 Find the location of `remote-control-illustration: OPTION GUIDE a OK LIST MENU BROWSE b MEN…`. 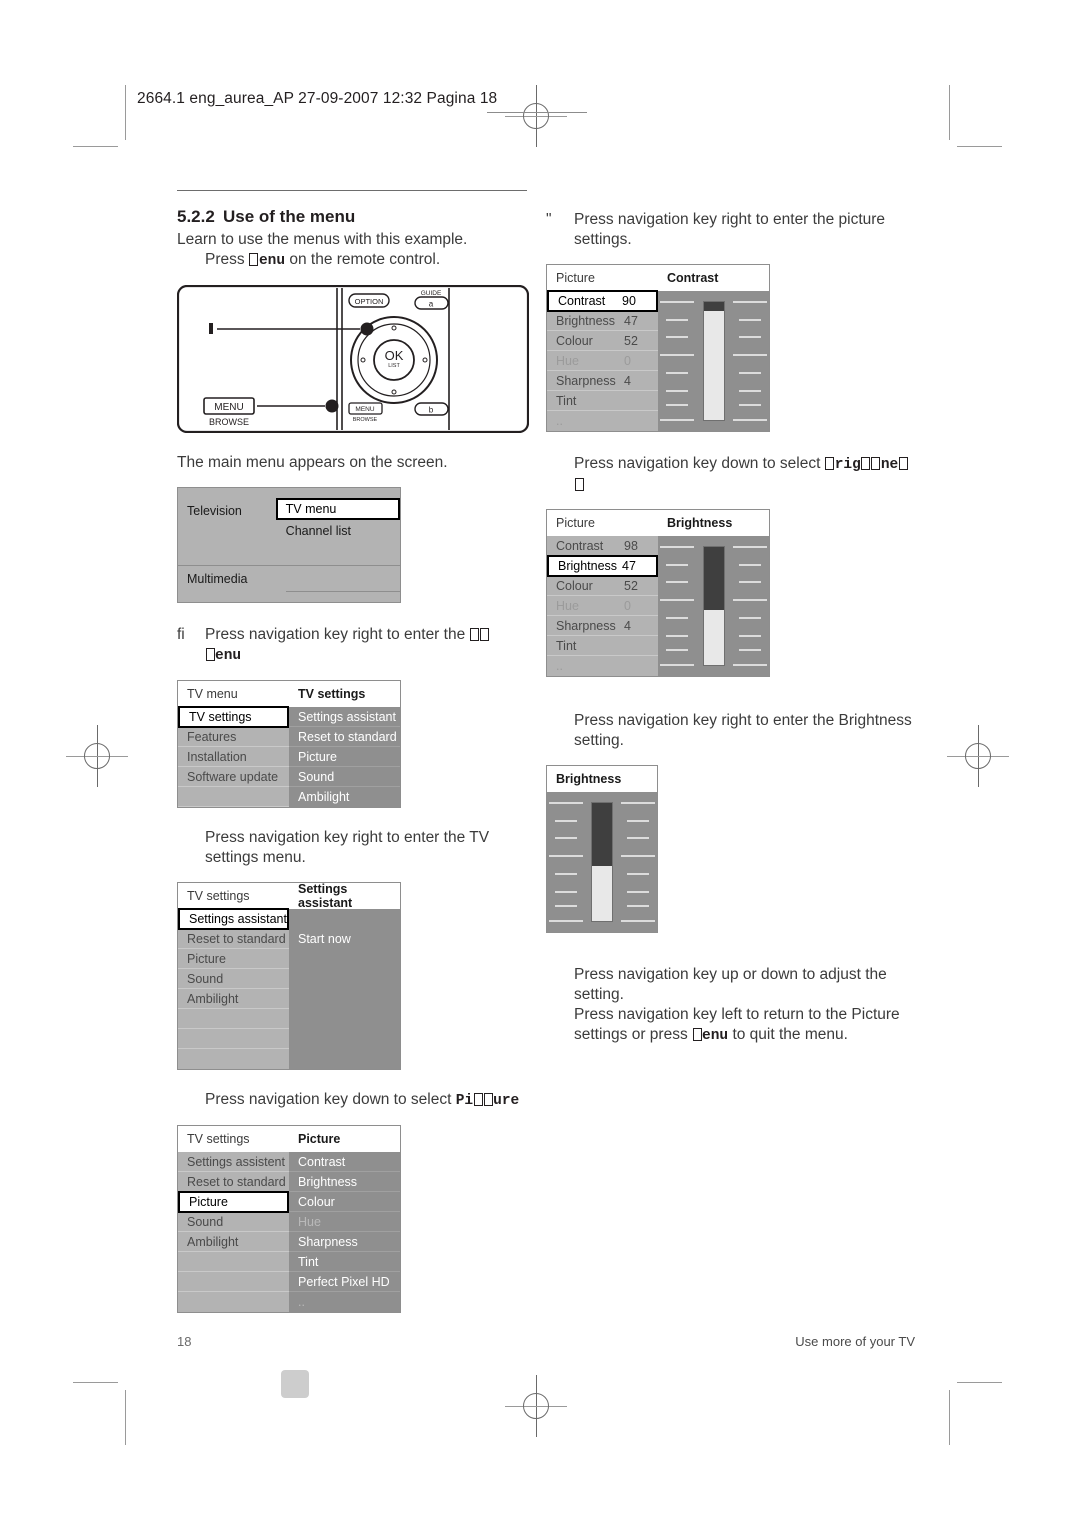

remote-control-illustration: OPTION GUIDE a OK LIST MENU BROWSE b MEN… is located at coordinates (353, 359).